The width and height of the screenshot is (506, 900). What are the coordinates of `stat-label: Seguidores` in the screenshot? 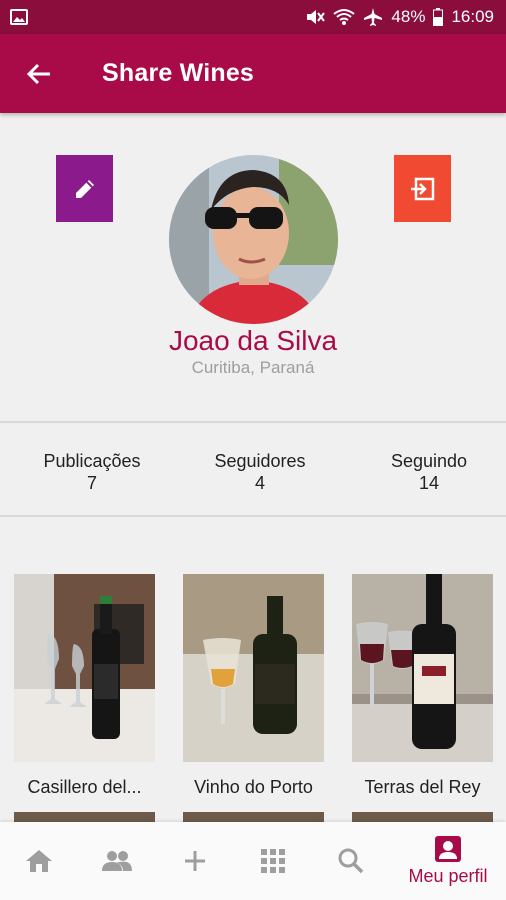 It's located at (260, 461).